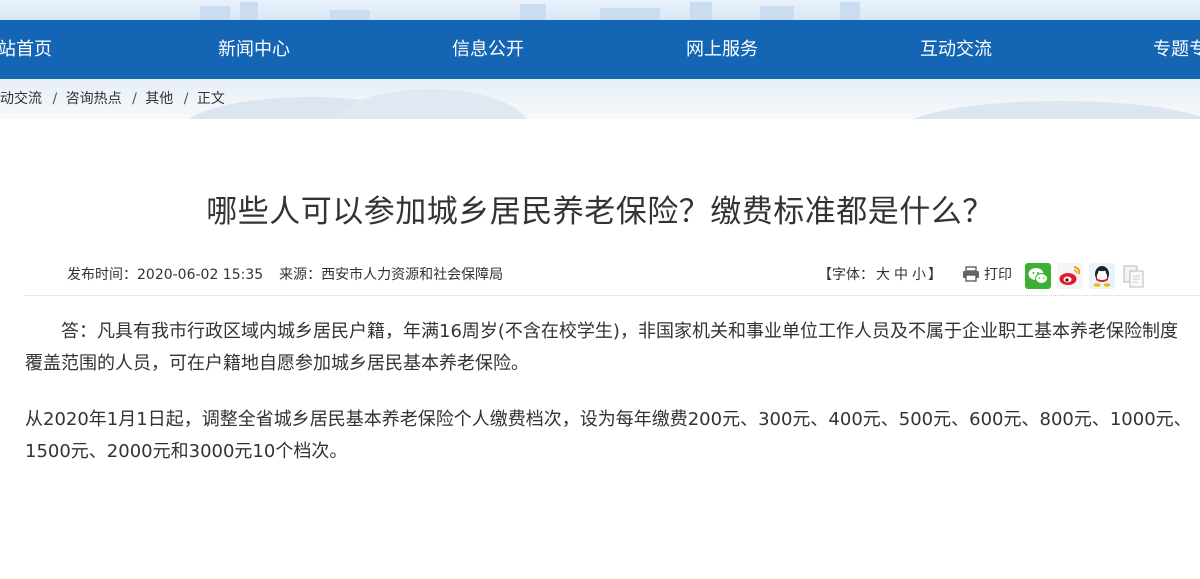  I want to click on nav-item-info-public: 信息公开, so click(488, 49).